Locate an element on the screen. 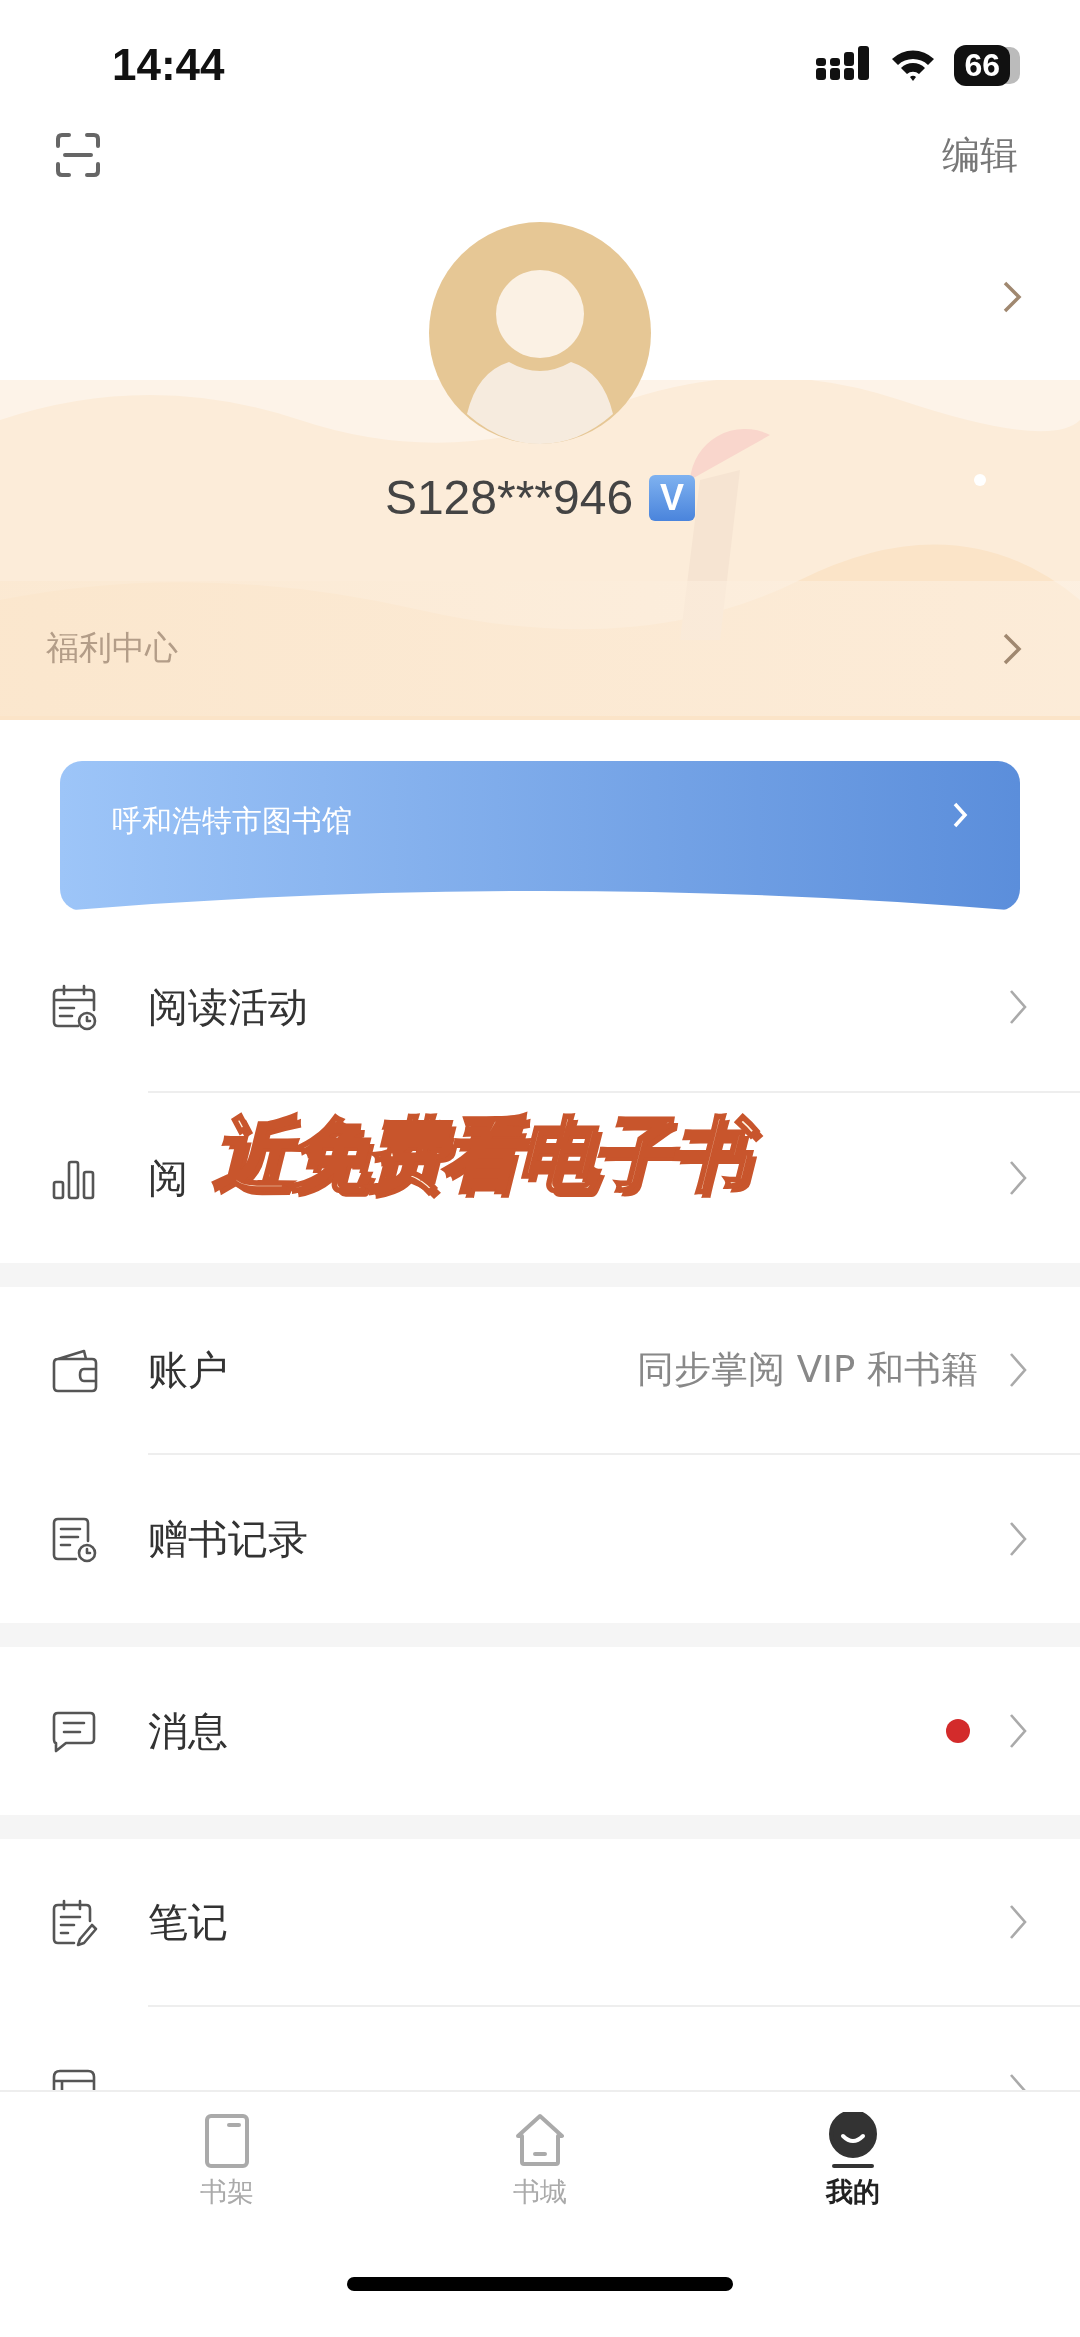  welfare-center-label: 福利中心 is located at coordinates (112, 648).